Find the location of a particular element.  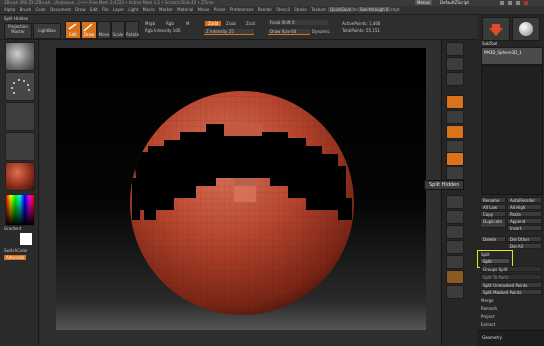

help-icon is located at coordinates (502, 3).